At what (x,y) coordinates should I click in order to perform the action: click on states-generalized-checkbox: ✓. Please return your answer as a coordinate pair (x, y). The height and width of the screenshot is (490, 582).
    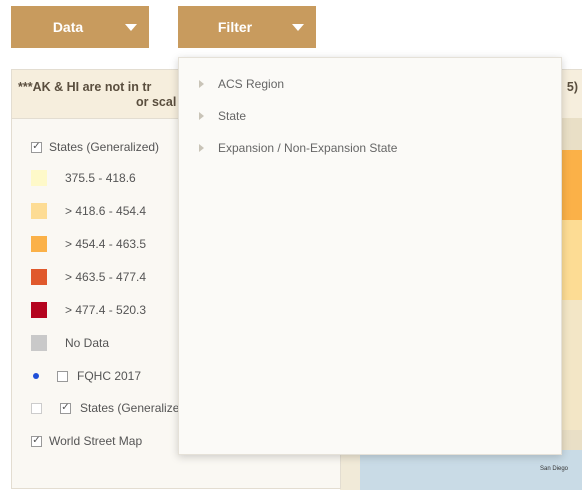
    Looking at the image, I should click on (65, 408).